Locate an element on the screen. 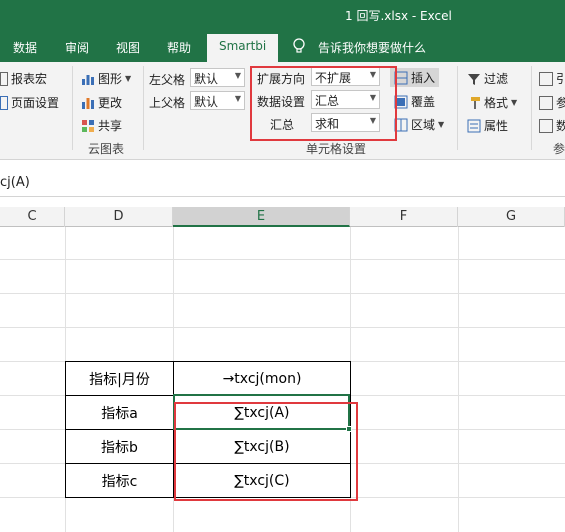 The image size is (565, 532). report-macro-button: 报表宏 is located at coordinates (23, 78).